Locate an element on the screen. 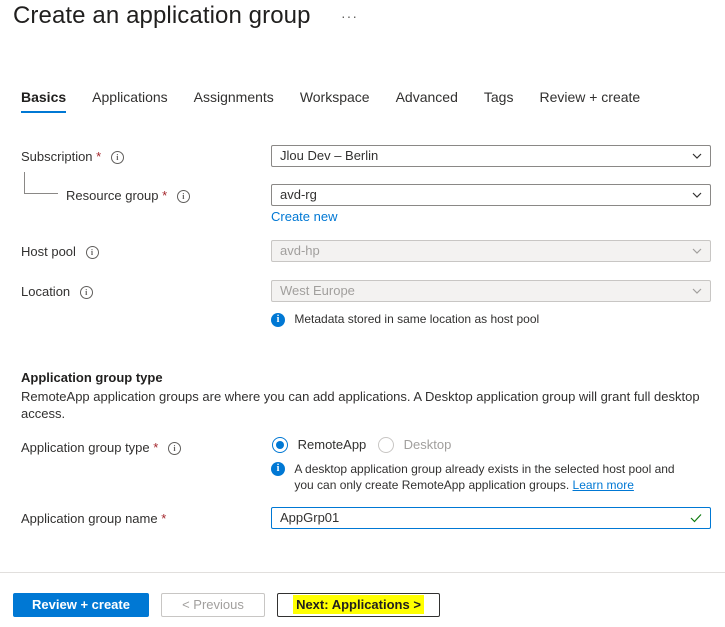  subscription-label: Subscription * i is located at coordinates (72, 157).